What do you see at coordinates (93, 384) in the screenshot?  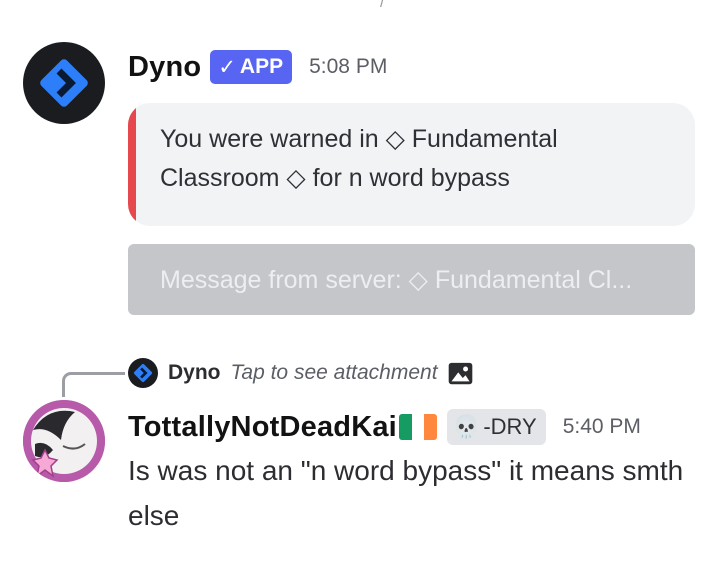 I see `reply-spine` at bounding box center [93, 384].